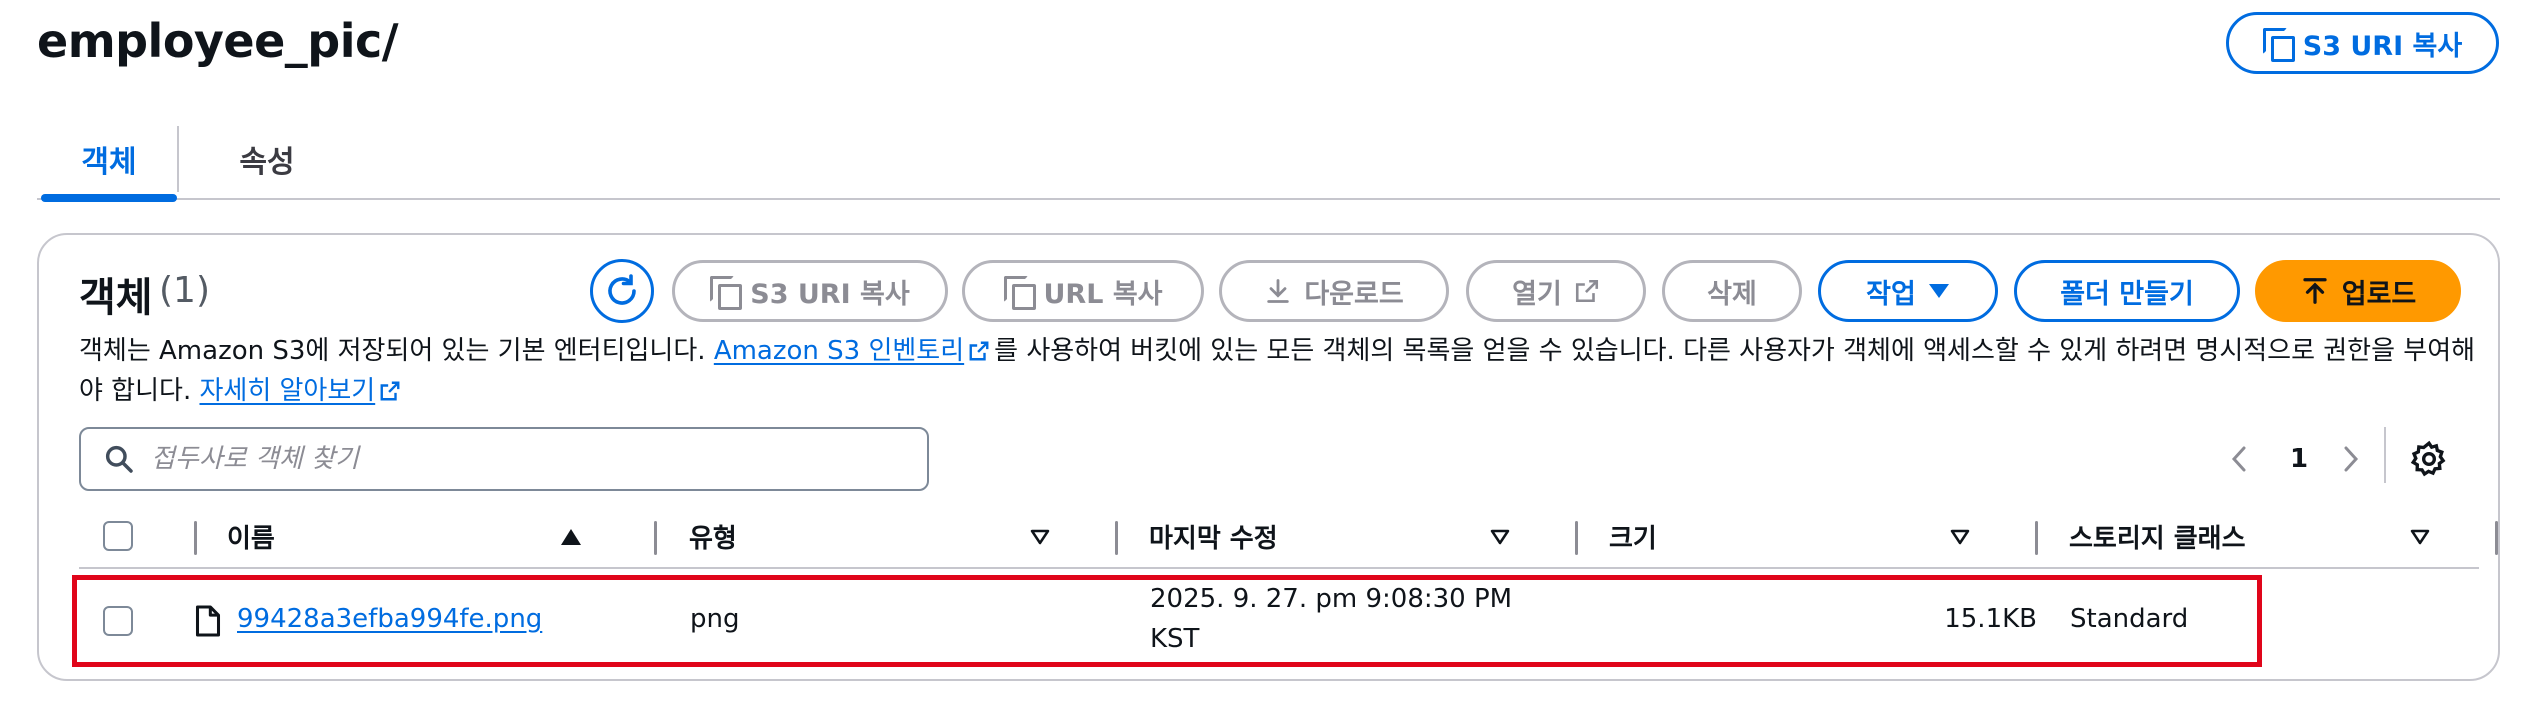  Describe the element at coordinates (1213, 536) in the screenshot. I see `column-header-last-modified: 마지막 수정` at that location.